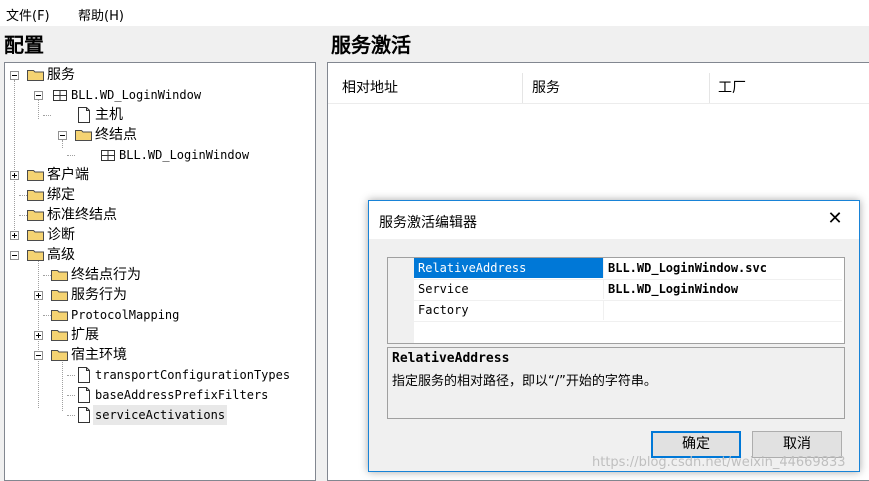  What do you see at coordinates (99, 295) in the screenshot?
I see `tree-label: 服务行为` at bounding box center [99, 295].